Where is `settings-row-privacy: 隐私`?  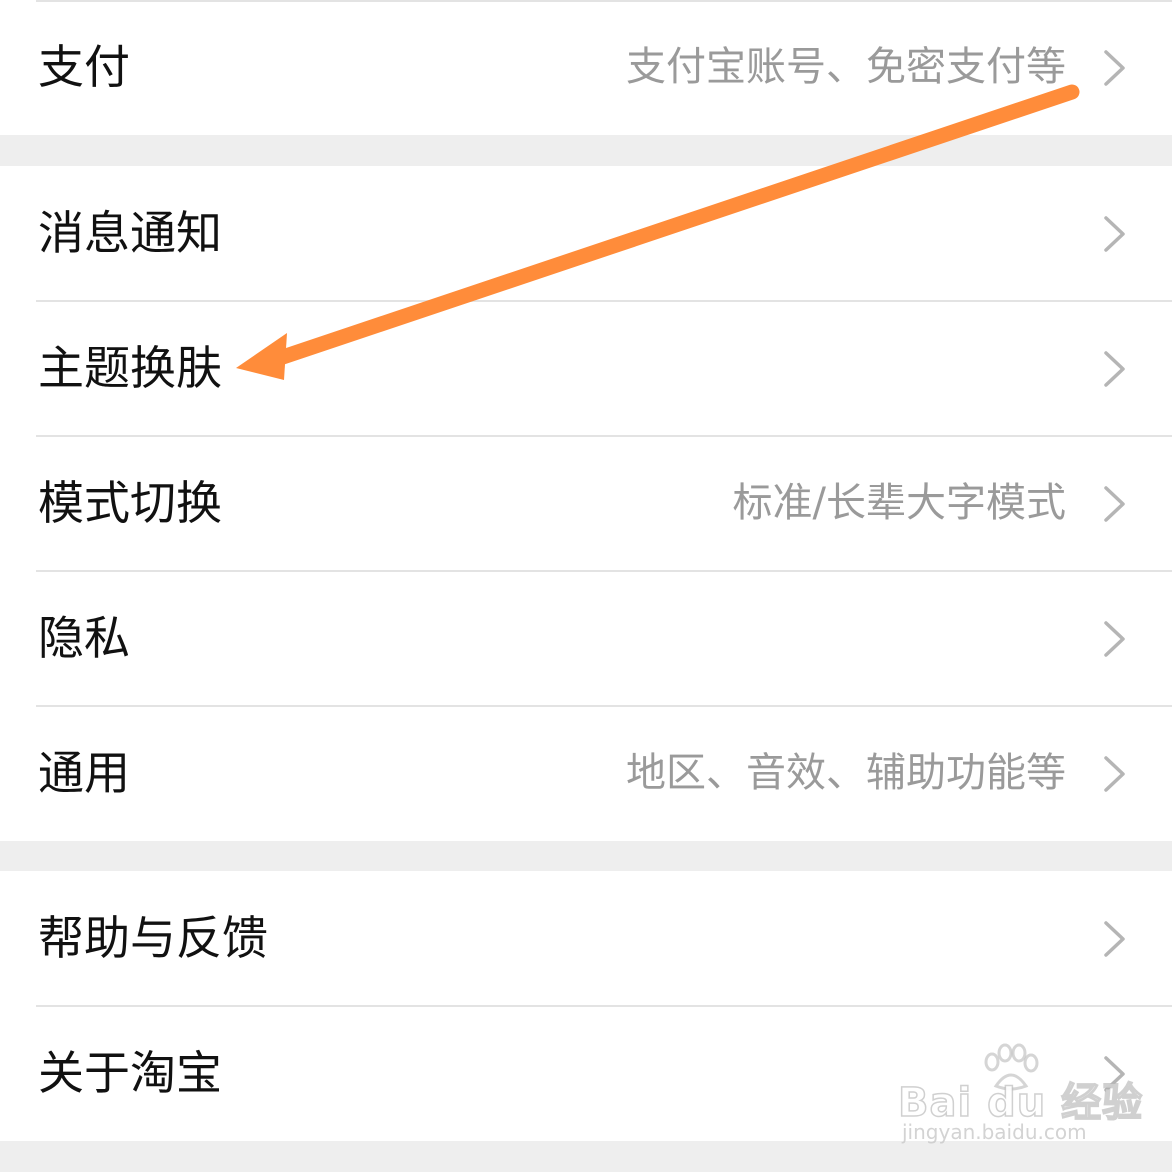 settings-row-privacy: 隐私 is located at coordinates (586, 638).